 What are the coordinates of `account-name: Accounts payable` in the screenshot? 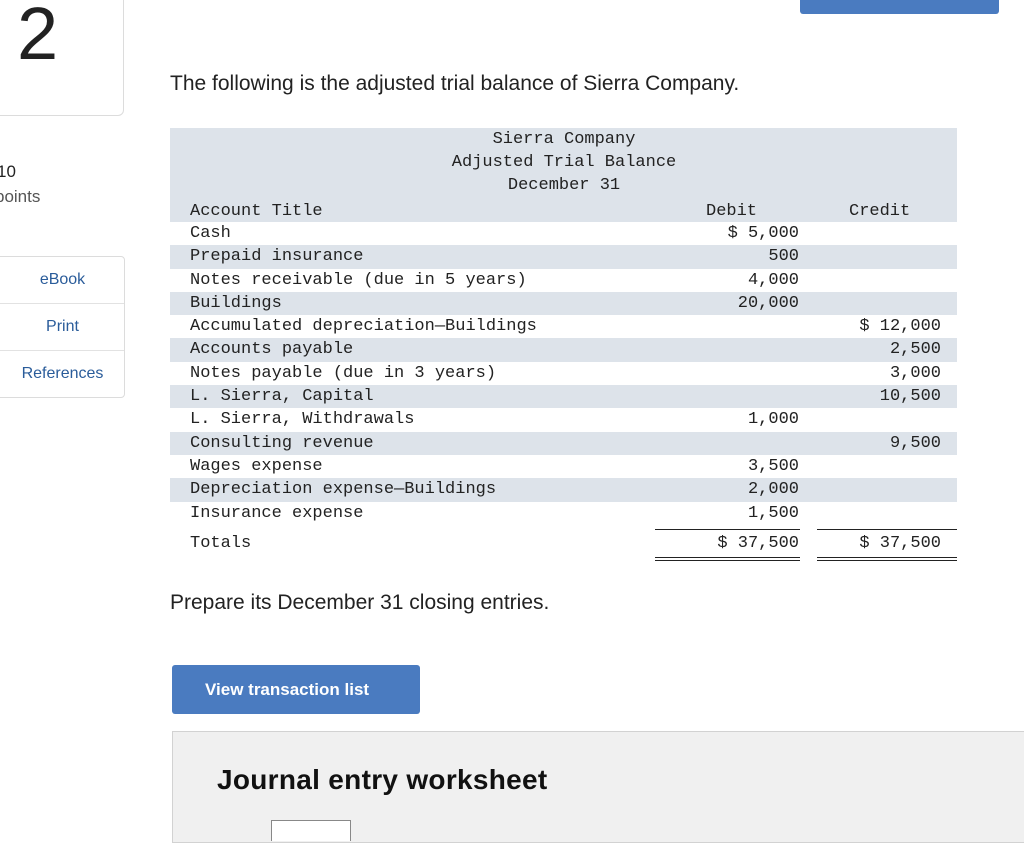 It's located at (272, 350).